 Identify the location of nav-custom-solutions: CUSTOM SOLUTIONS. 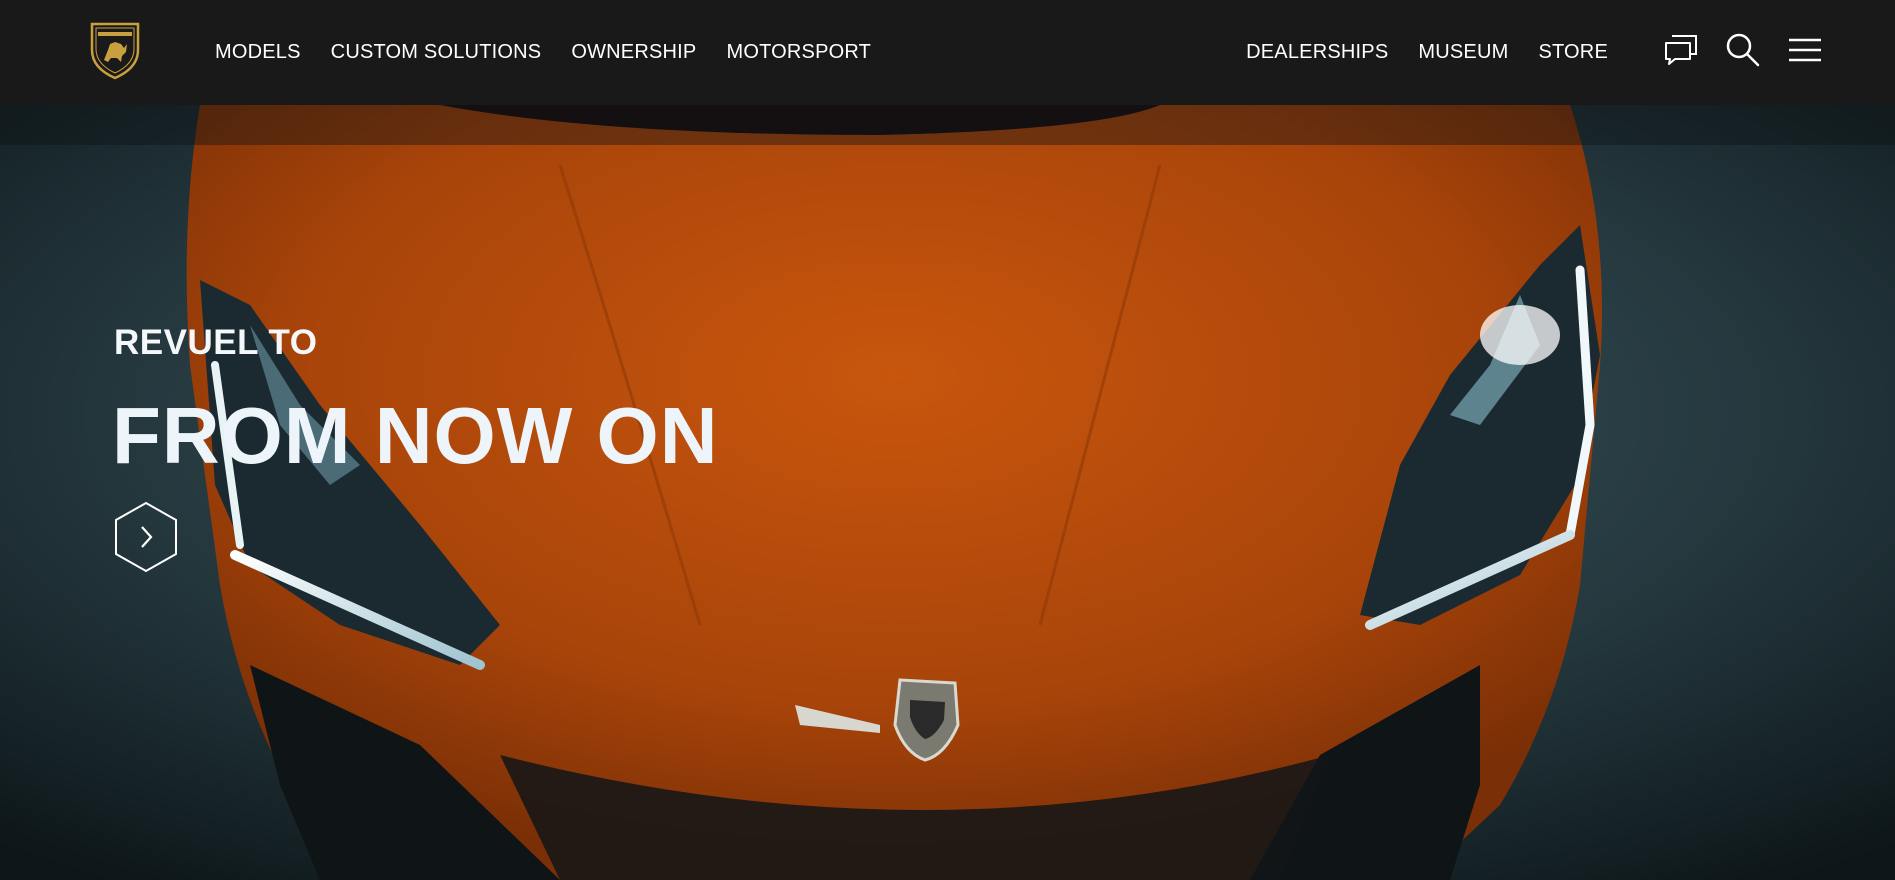
(436, 52).